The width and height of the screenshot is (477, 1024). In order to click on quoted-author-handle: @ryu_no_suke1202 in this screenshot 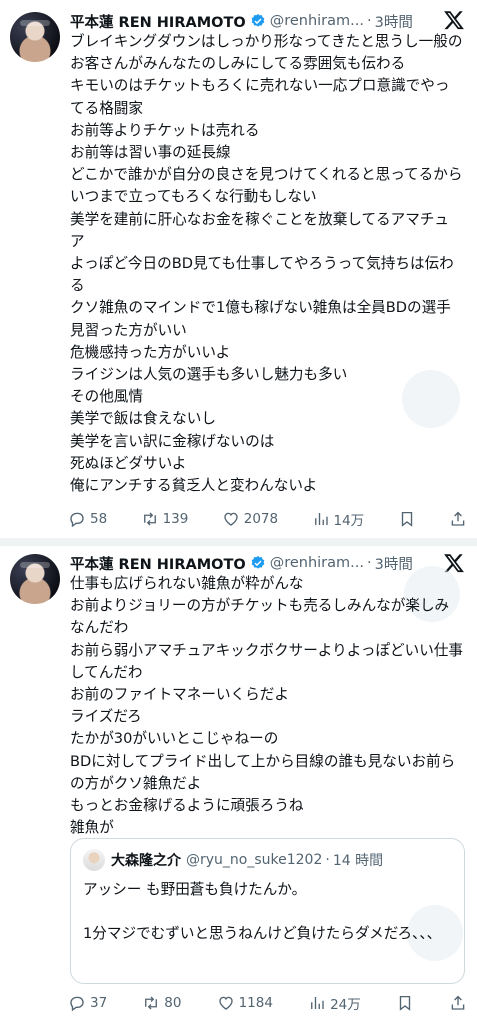, I will do `click(254, 860)`.